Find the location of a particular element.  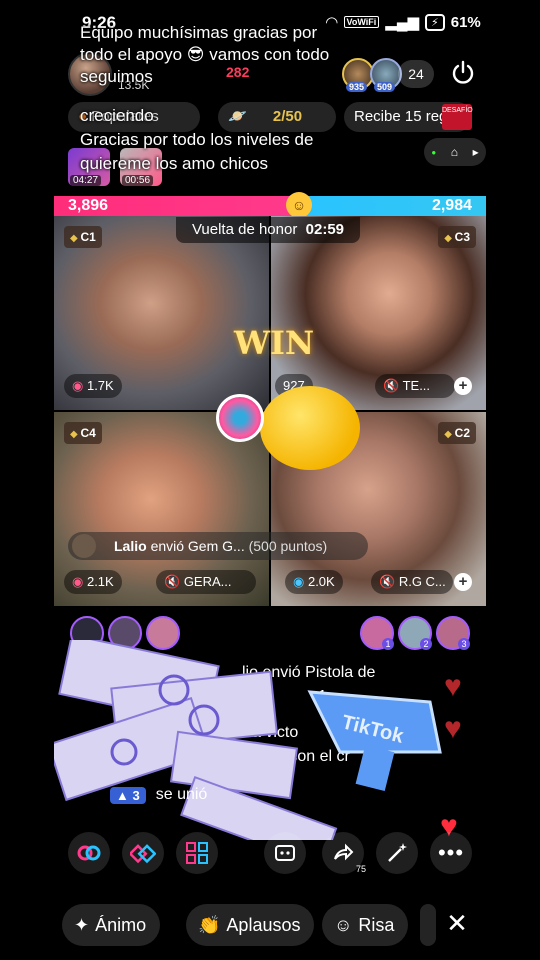

left-team-score: 3,896 is located at coordinates (88, 205).